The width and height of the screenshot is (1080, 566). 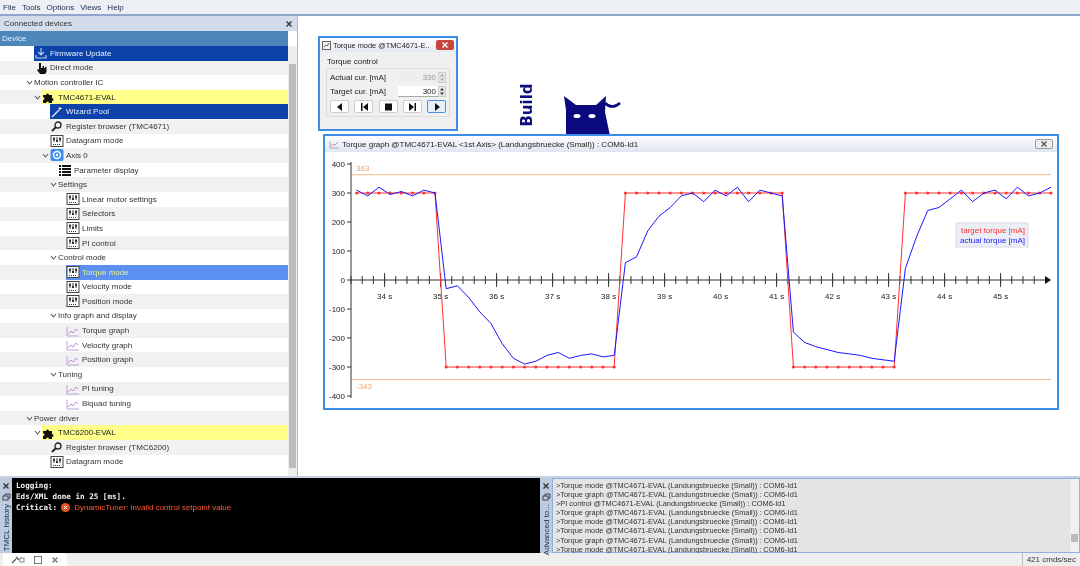 I want to click on menu-item: File, so click(x=9, y=7).